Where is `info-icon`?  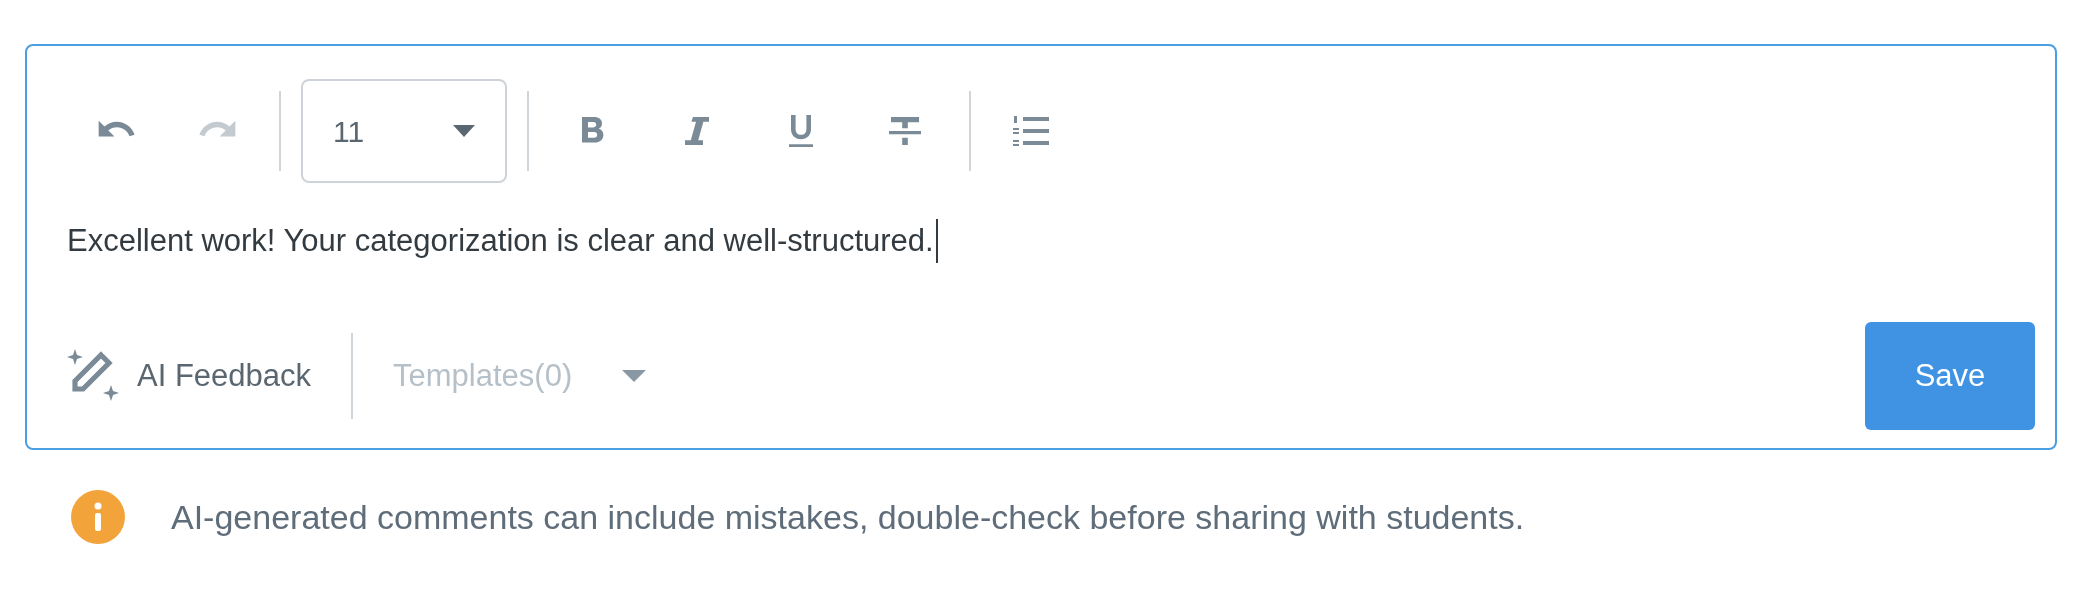 info-icon is located at coordinates (98, 517).